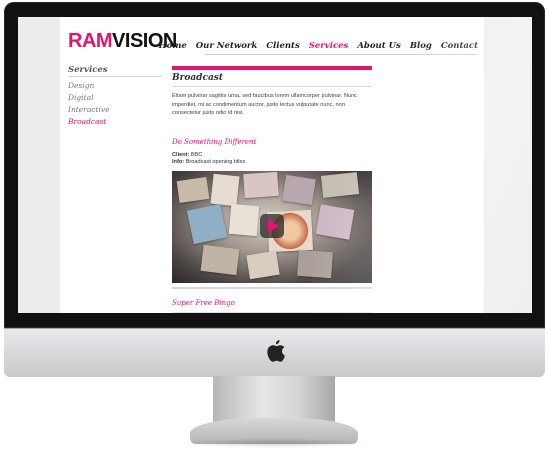  What do you see at coordinates (89, 110) in the screenshot?
I see `sidebar-item-interactive: Interactive` at bounding box center [89, 110].